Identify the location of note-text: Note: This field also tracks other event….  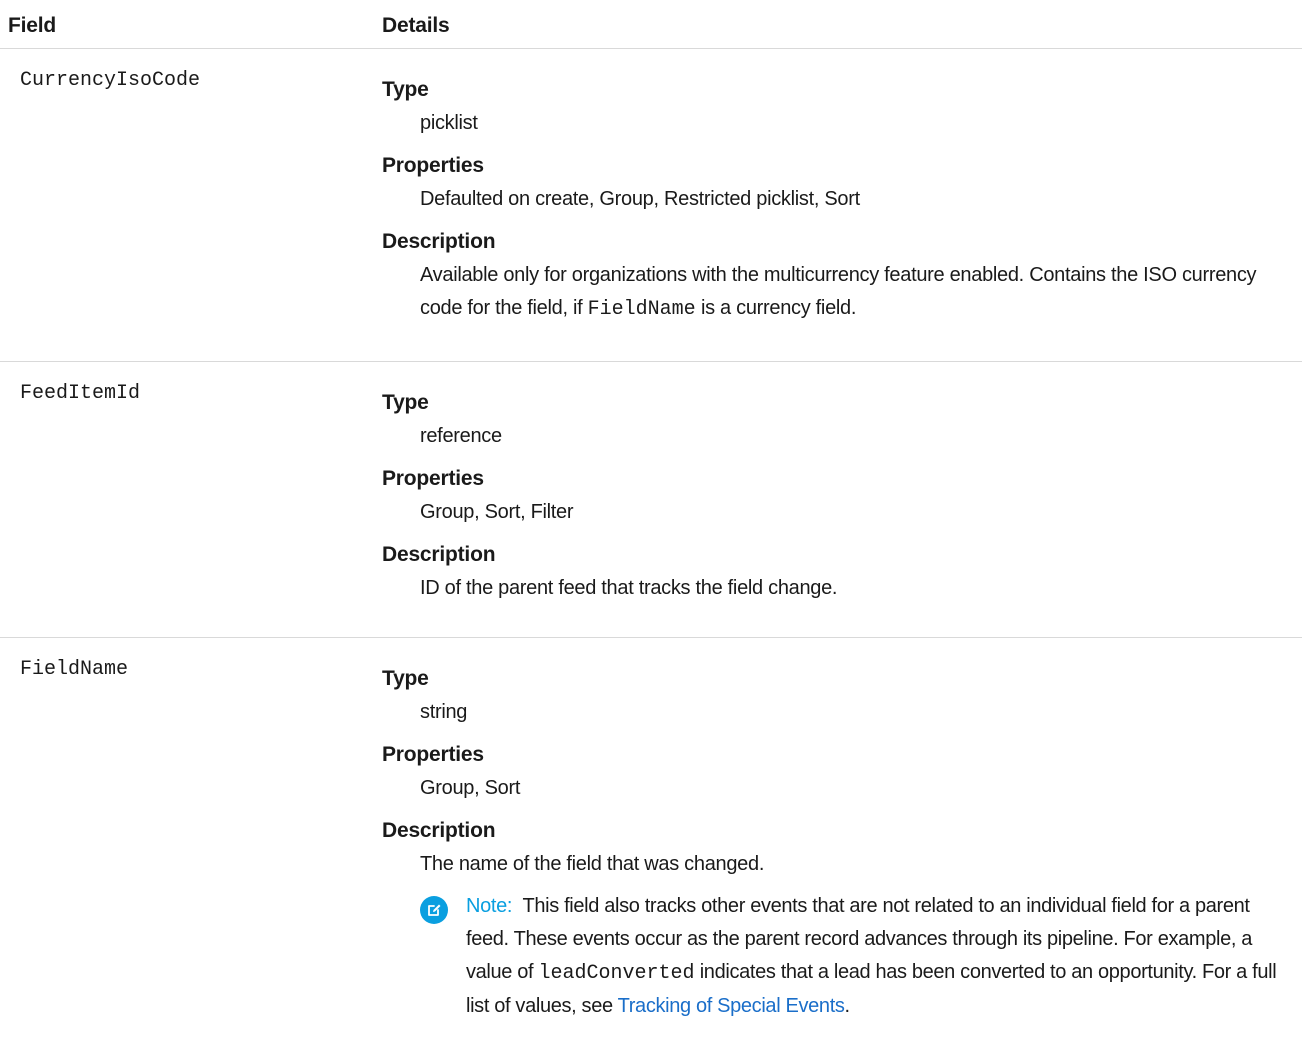
(873, 956).